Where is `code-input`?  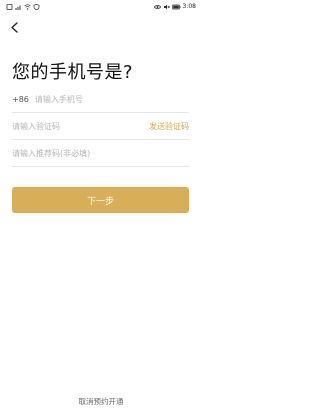
code-input is located at coordinates (80, 126).